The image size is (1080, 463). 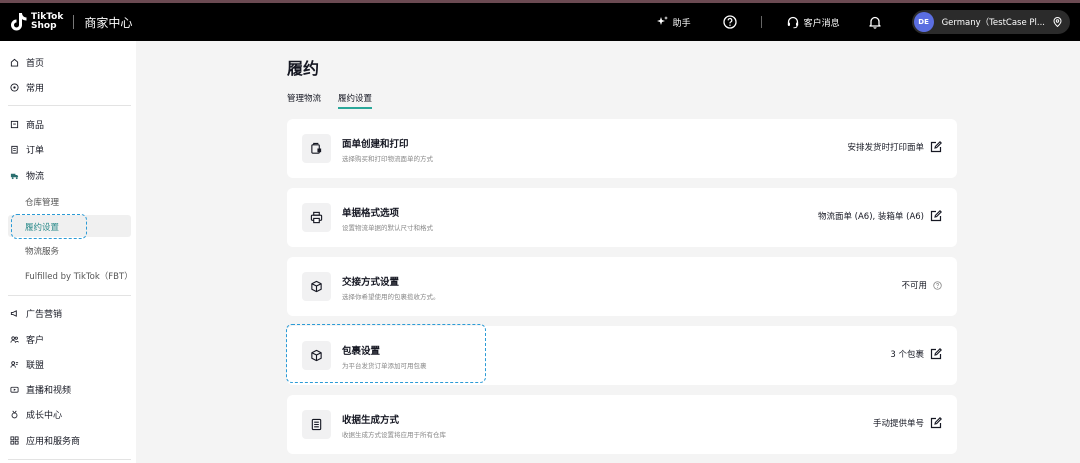 I want to click on card-title: 收据生成方式, so click(x=371, y=420).